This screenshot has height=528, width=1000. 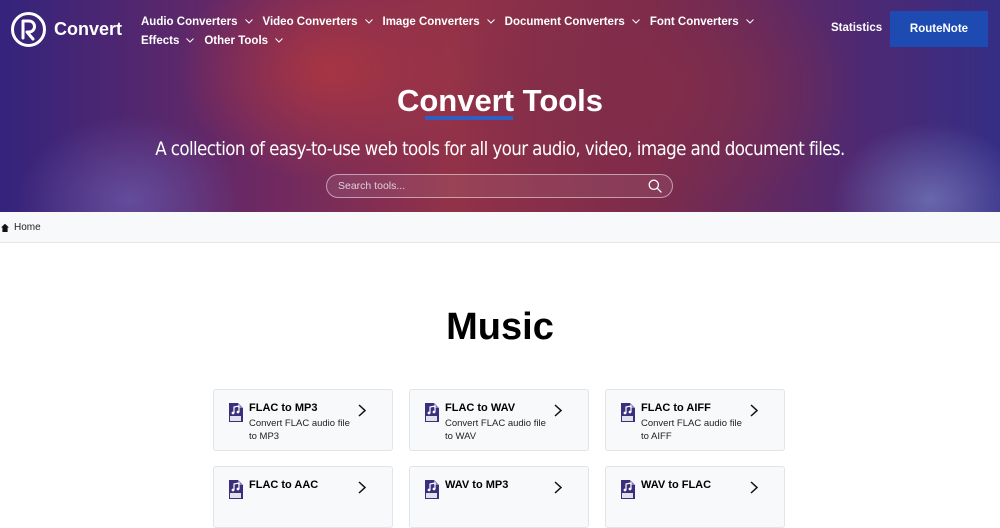 What do you see at coordinates (236, 40) in the screenshot?
I see `nav-label: Other Tools` at bounding box center [236, 40].